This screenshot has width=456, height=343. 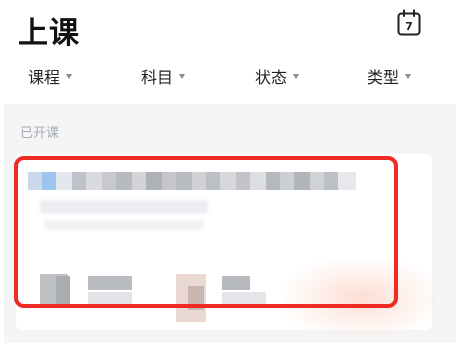 I want to click on calendar-button: 7, so click(x=409, y=23).